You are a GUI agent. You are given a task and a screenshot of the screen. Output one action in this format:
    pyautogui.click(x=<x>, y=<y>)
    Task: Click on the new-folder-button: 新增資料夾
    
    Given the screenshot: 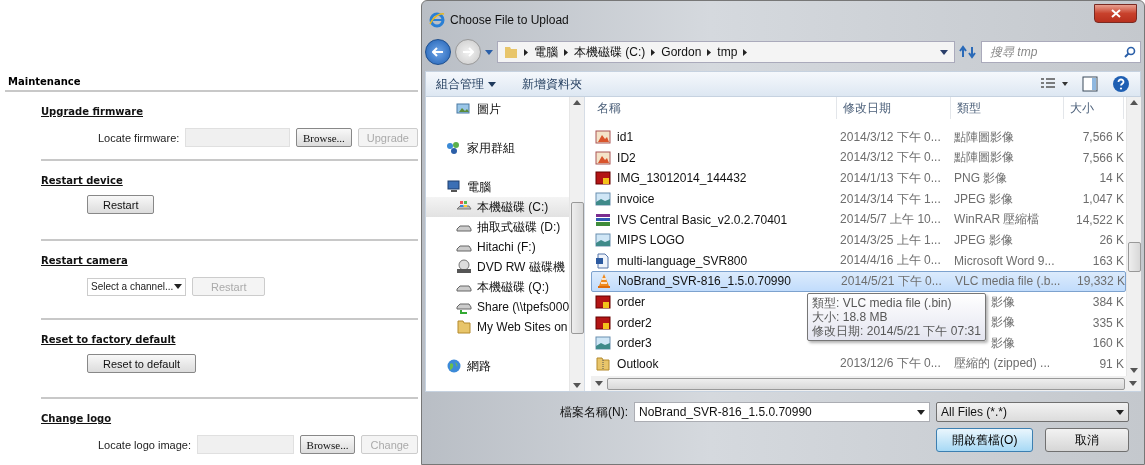 What is the action you would take?
    pyautogui.click(x=552, y=84)
    